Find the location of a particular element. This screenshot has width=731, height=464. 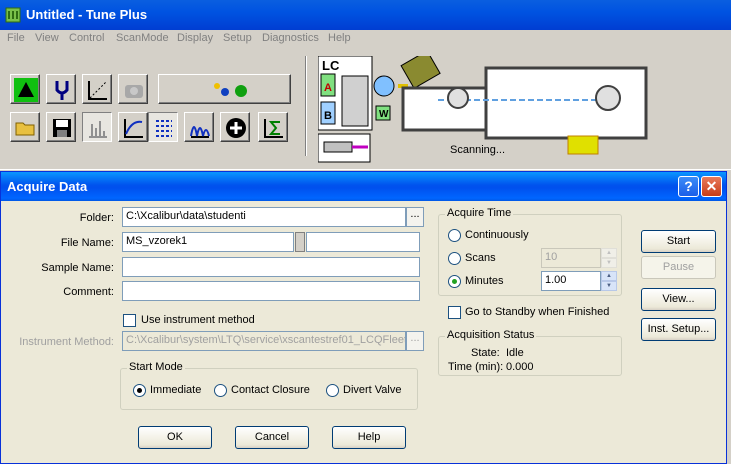

scans-label: Scans is located at coordinates (480, 258).